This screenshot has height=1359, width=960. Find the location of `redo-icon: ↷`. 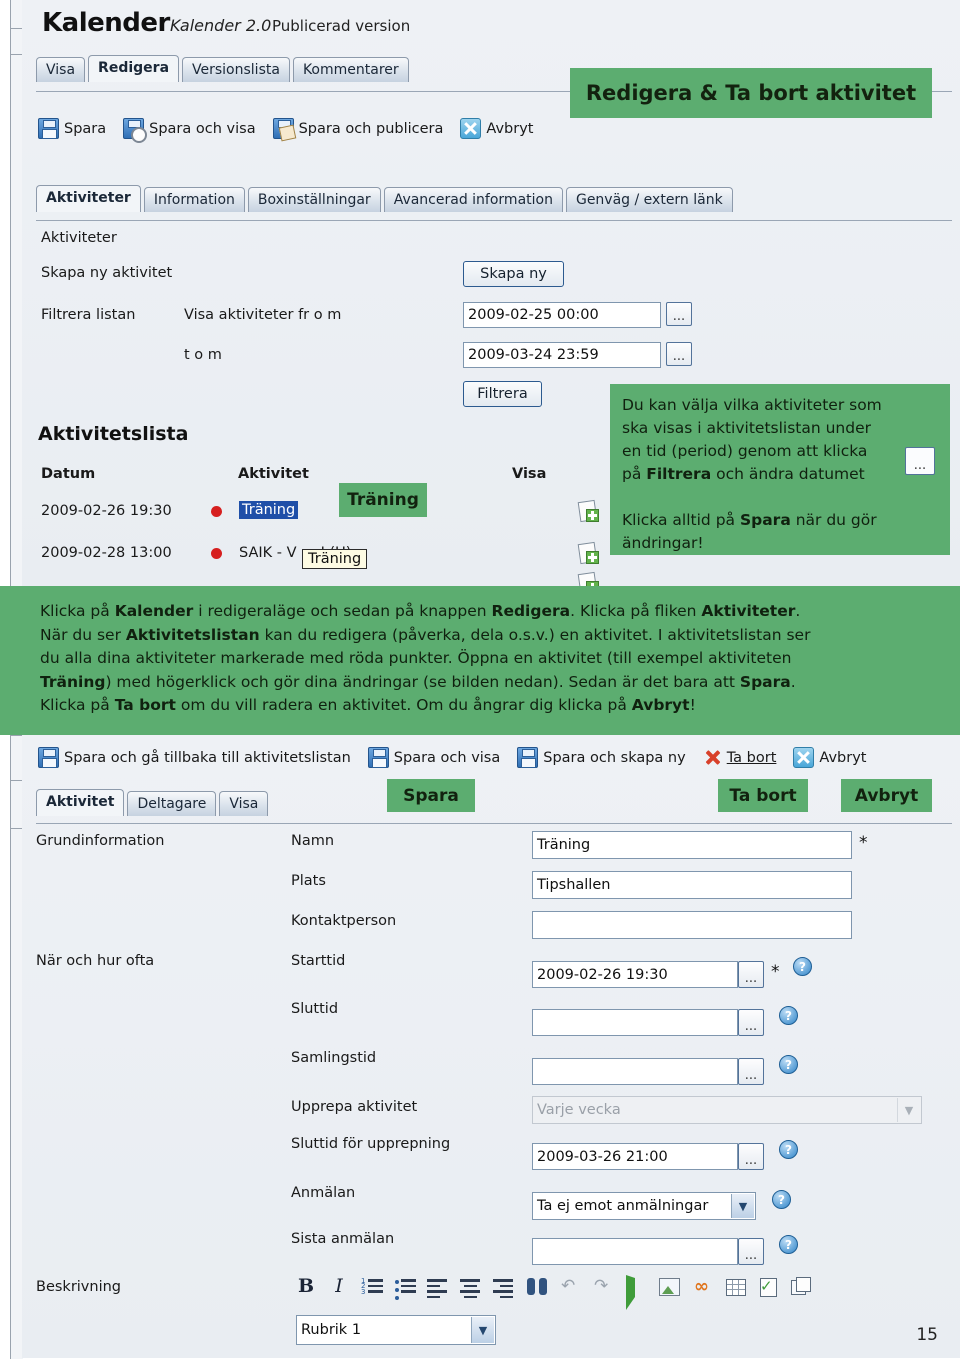

redo-icon: ↷ is located at coordinates (603, 1286).